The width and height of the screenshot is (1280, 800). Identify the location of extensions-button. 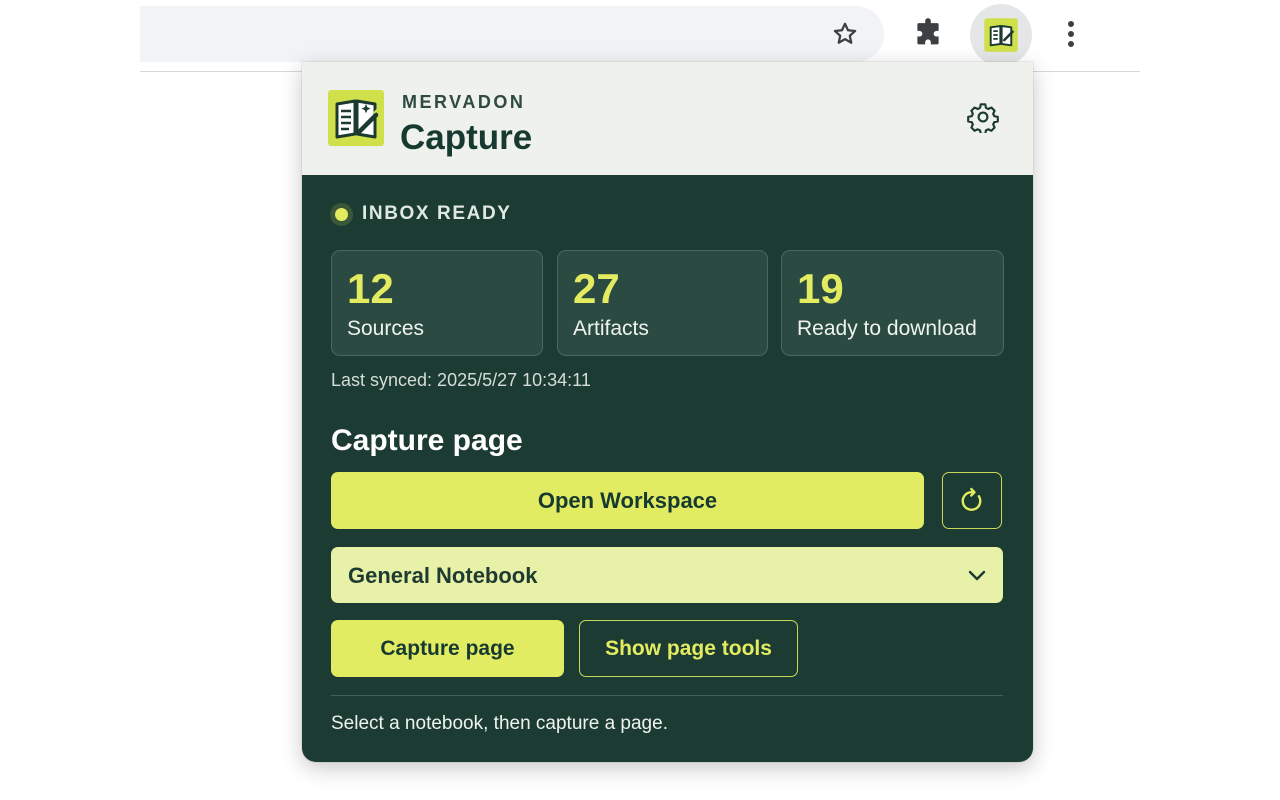
(928, 33).